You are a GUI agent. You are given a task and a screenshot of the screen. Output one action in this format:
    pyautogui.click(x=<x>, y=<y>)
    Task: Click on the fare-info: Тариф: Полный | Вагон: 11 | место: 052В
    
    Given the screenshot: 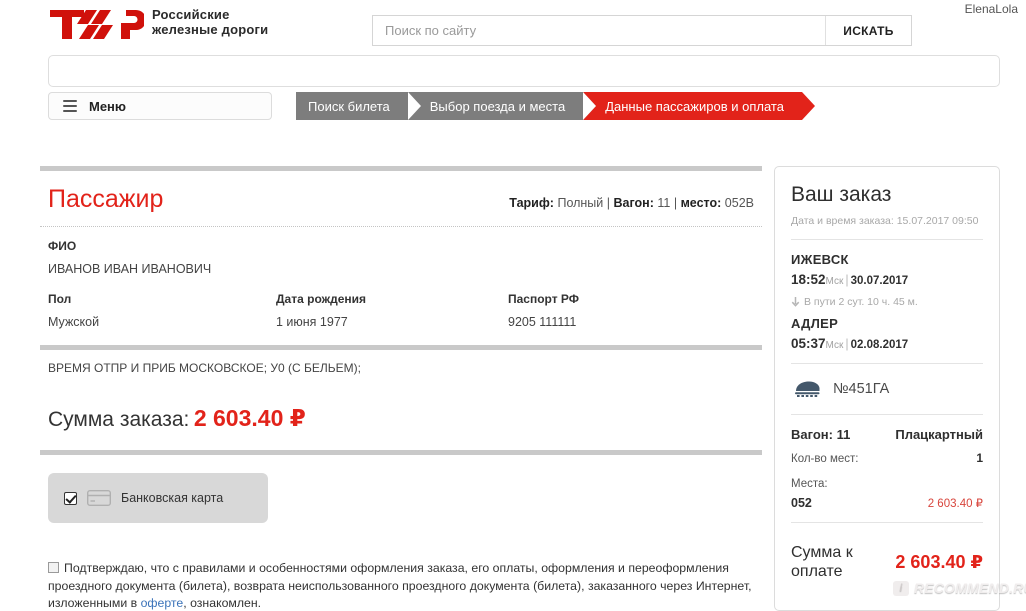 What is the action you would take?
    pyautogui.click(x=631, y=203)
    